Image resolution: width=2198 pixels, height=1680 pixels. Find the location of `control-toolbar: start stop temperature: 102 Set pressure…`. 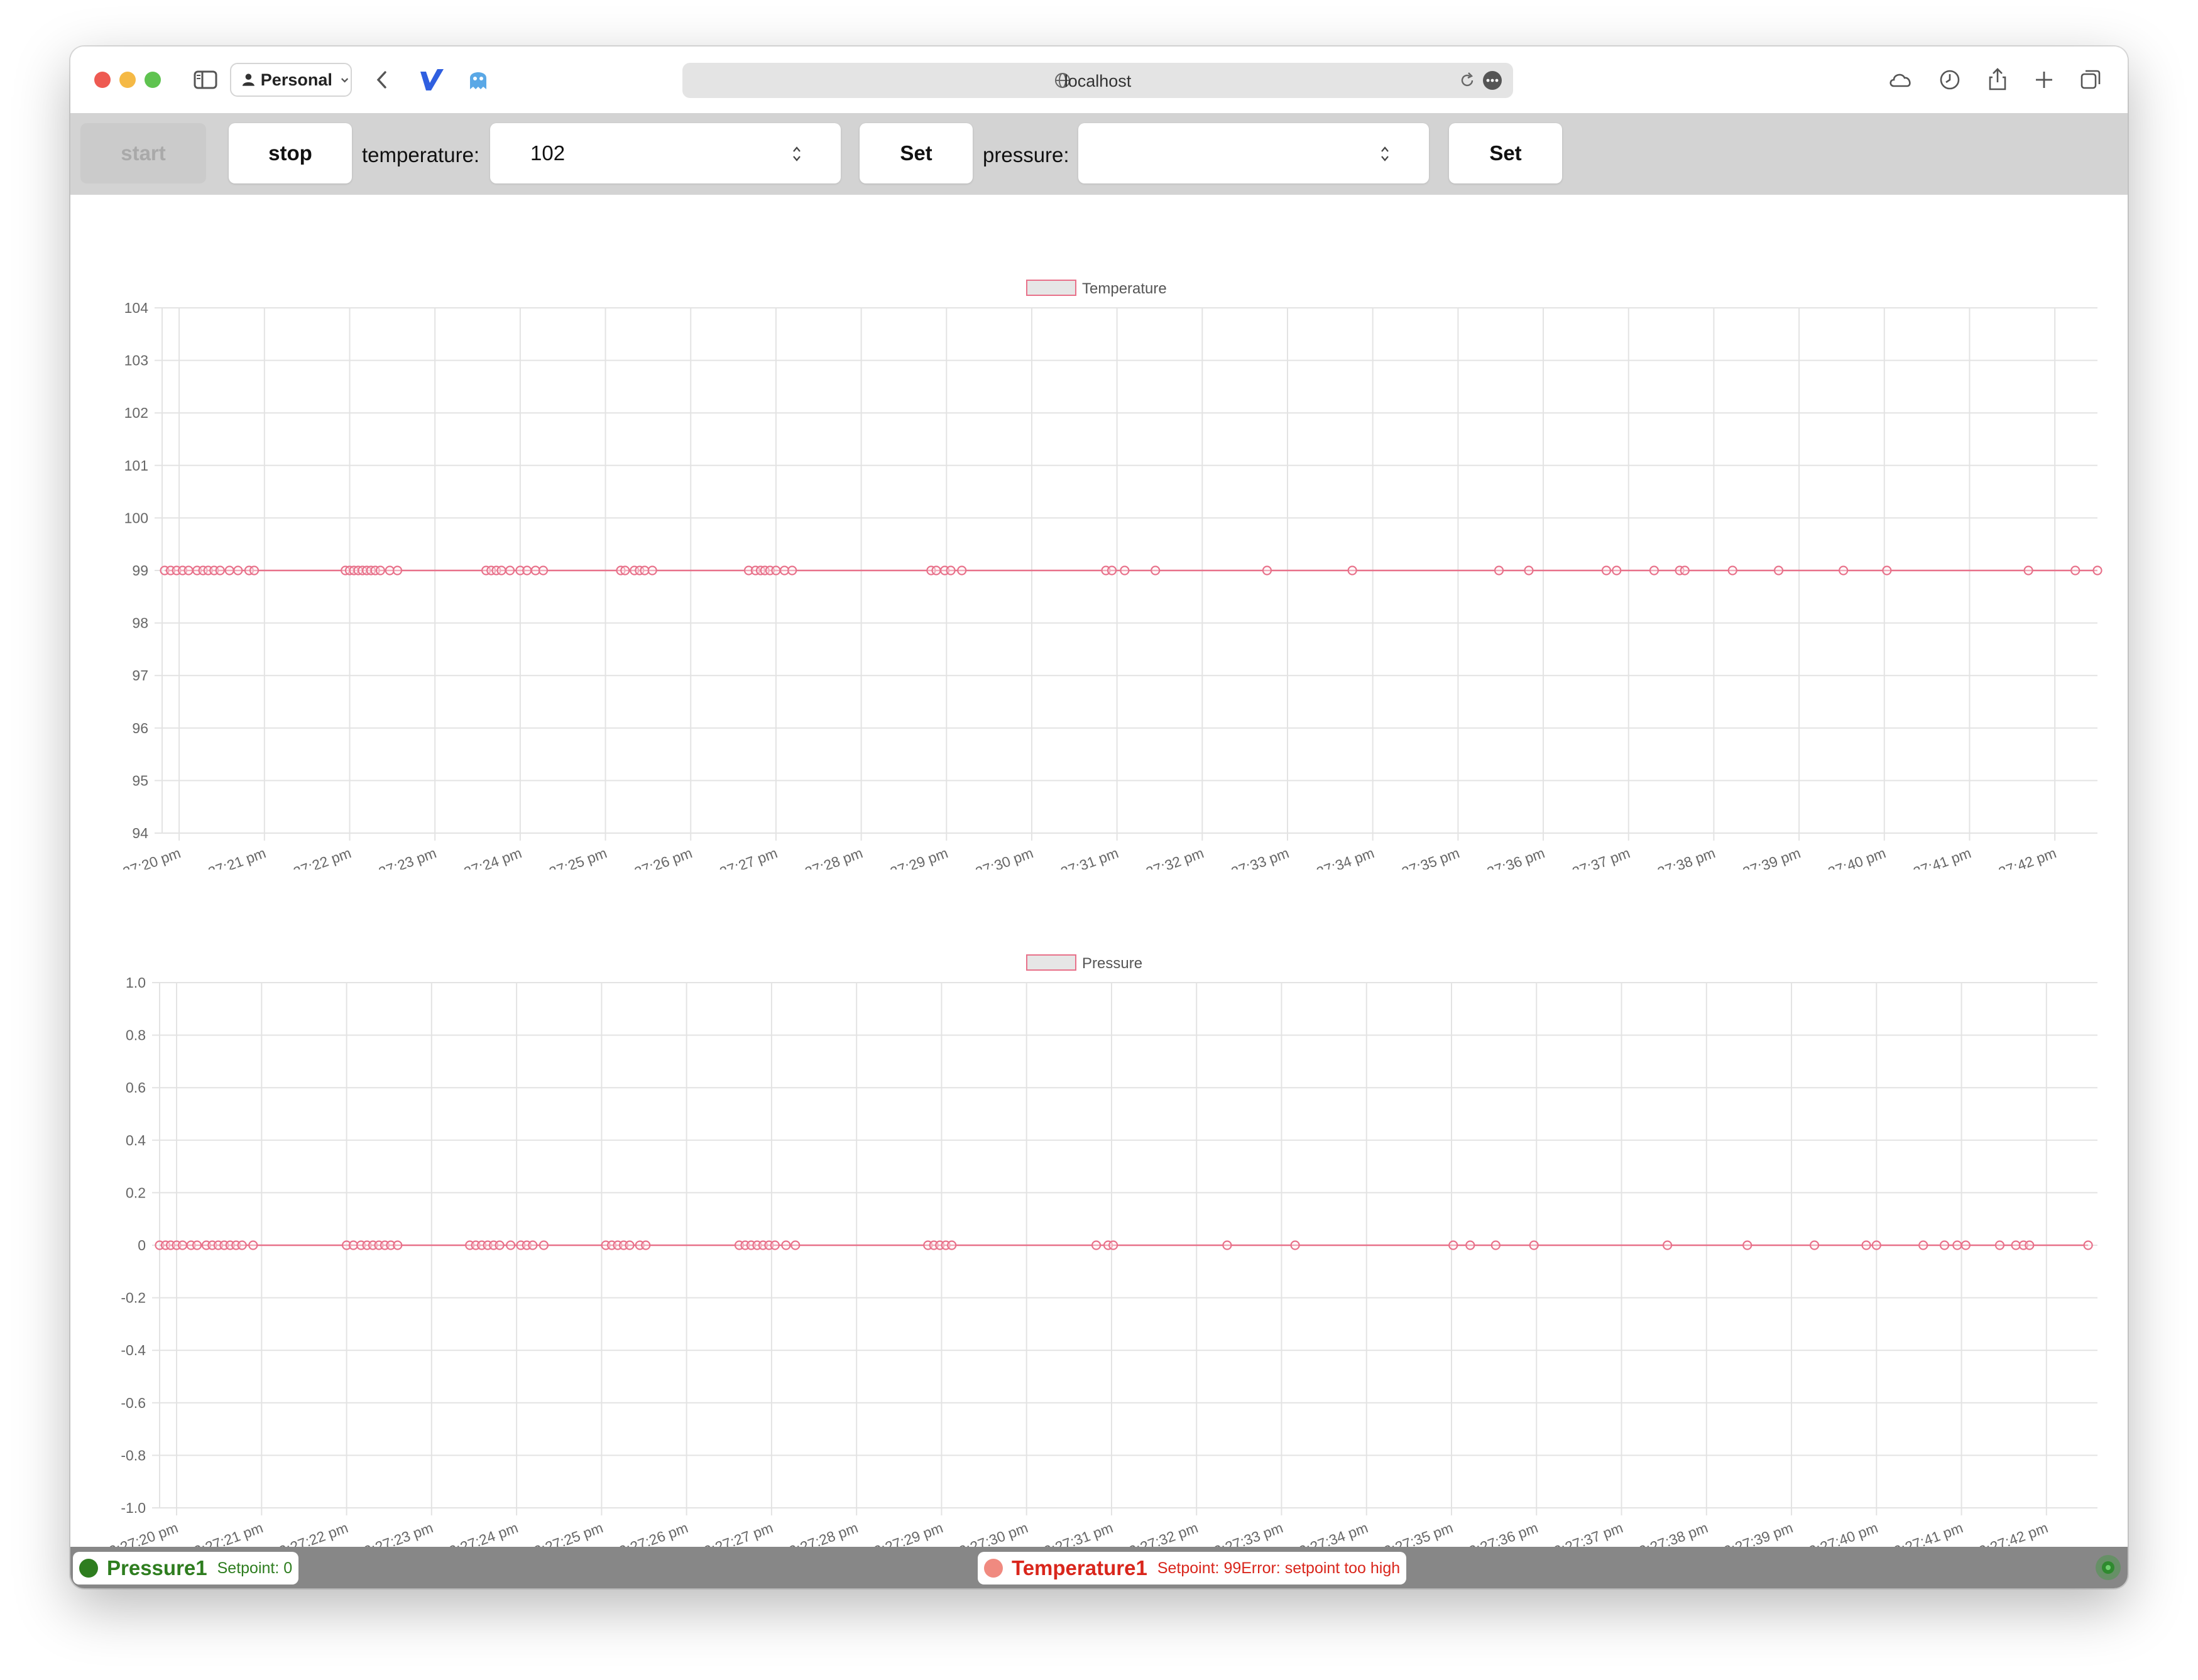

control-toolbar: start stop temperature: 102 Set pressure… is located at coordinates (1099, 154).